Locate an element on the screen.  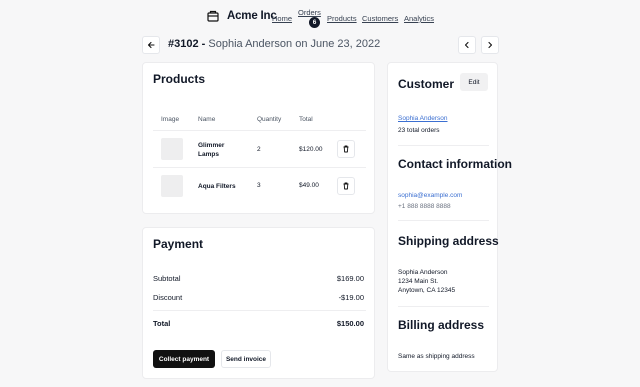
brand: Acme Inc is located at coordinates (242, 16).